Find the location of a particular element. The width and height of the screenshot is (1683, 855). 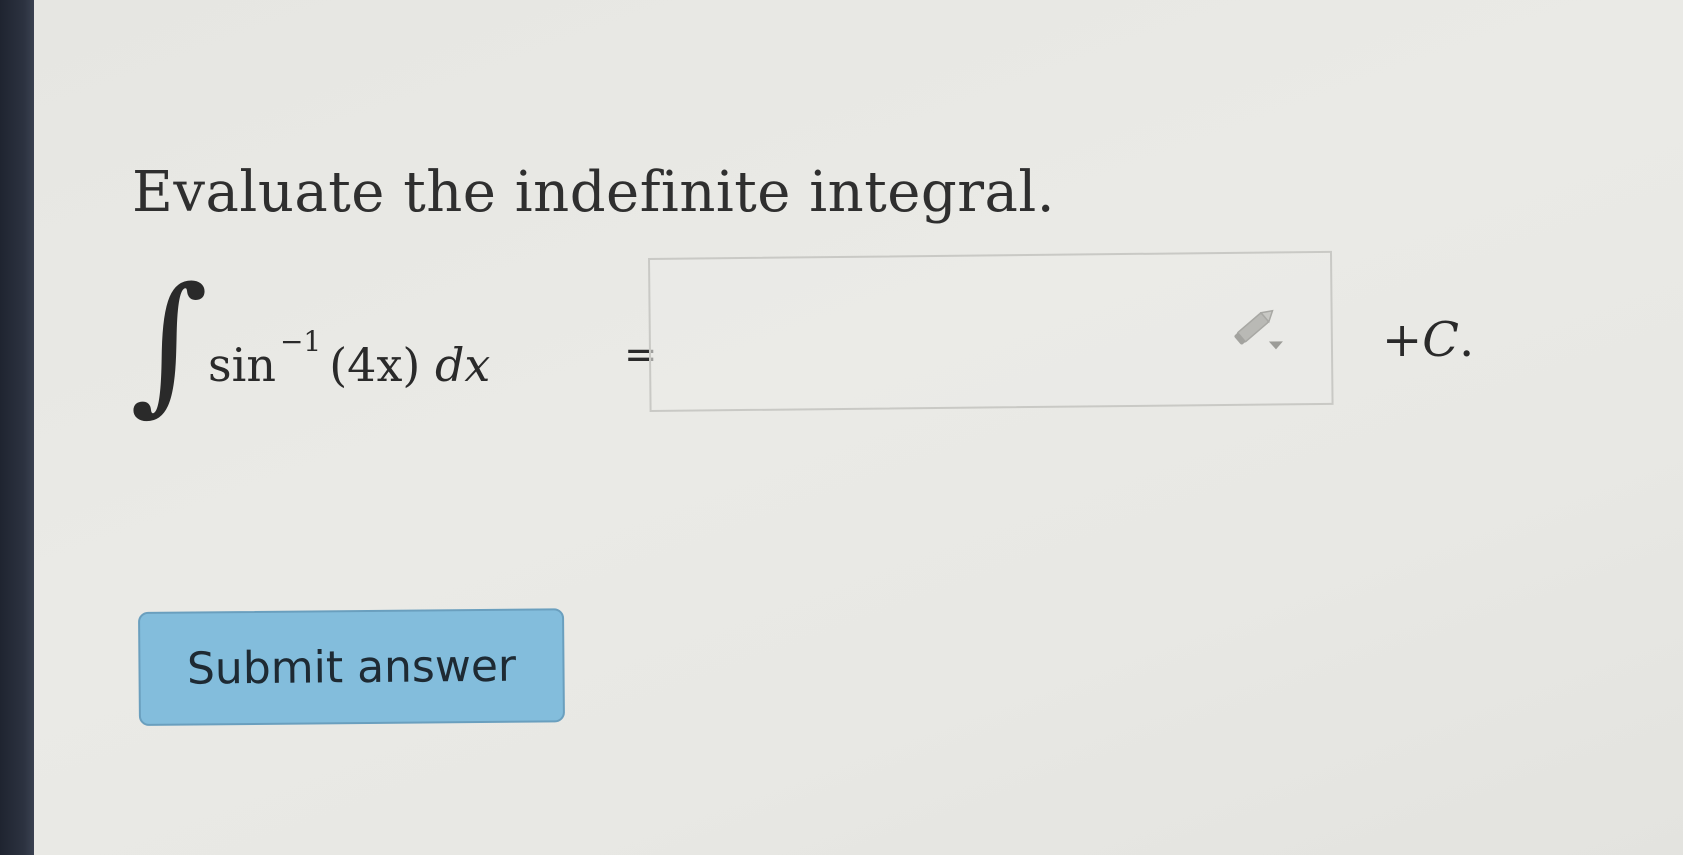

answer-box is located at coordinates (991, 331).